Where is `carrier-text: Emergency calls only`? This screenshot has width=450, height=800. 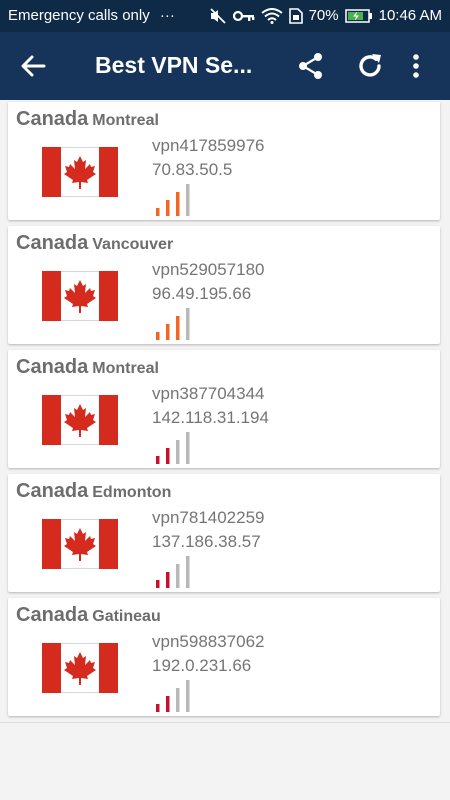 carrier-text: Emergency calls only is located at coordinates (79, 15).